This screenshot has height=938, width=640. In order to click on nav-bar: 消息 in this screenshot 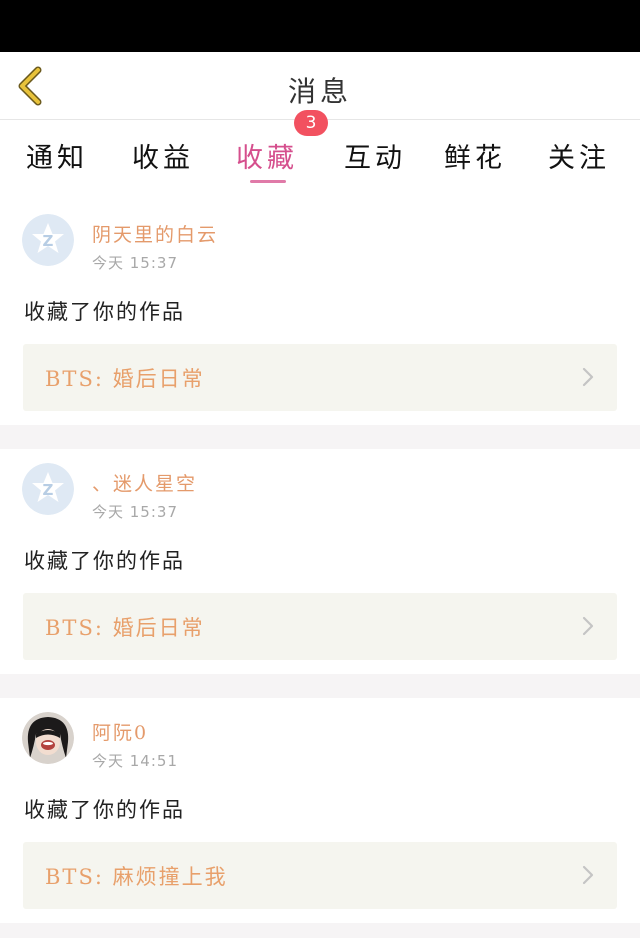, I will do `click(320, 86)`.